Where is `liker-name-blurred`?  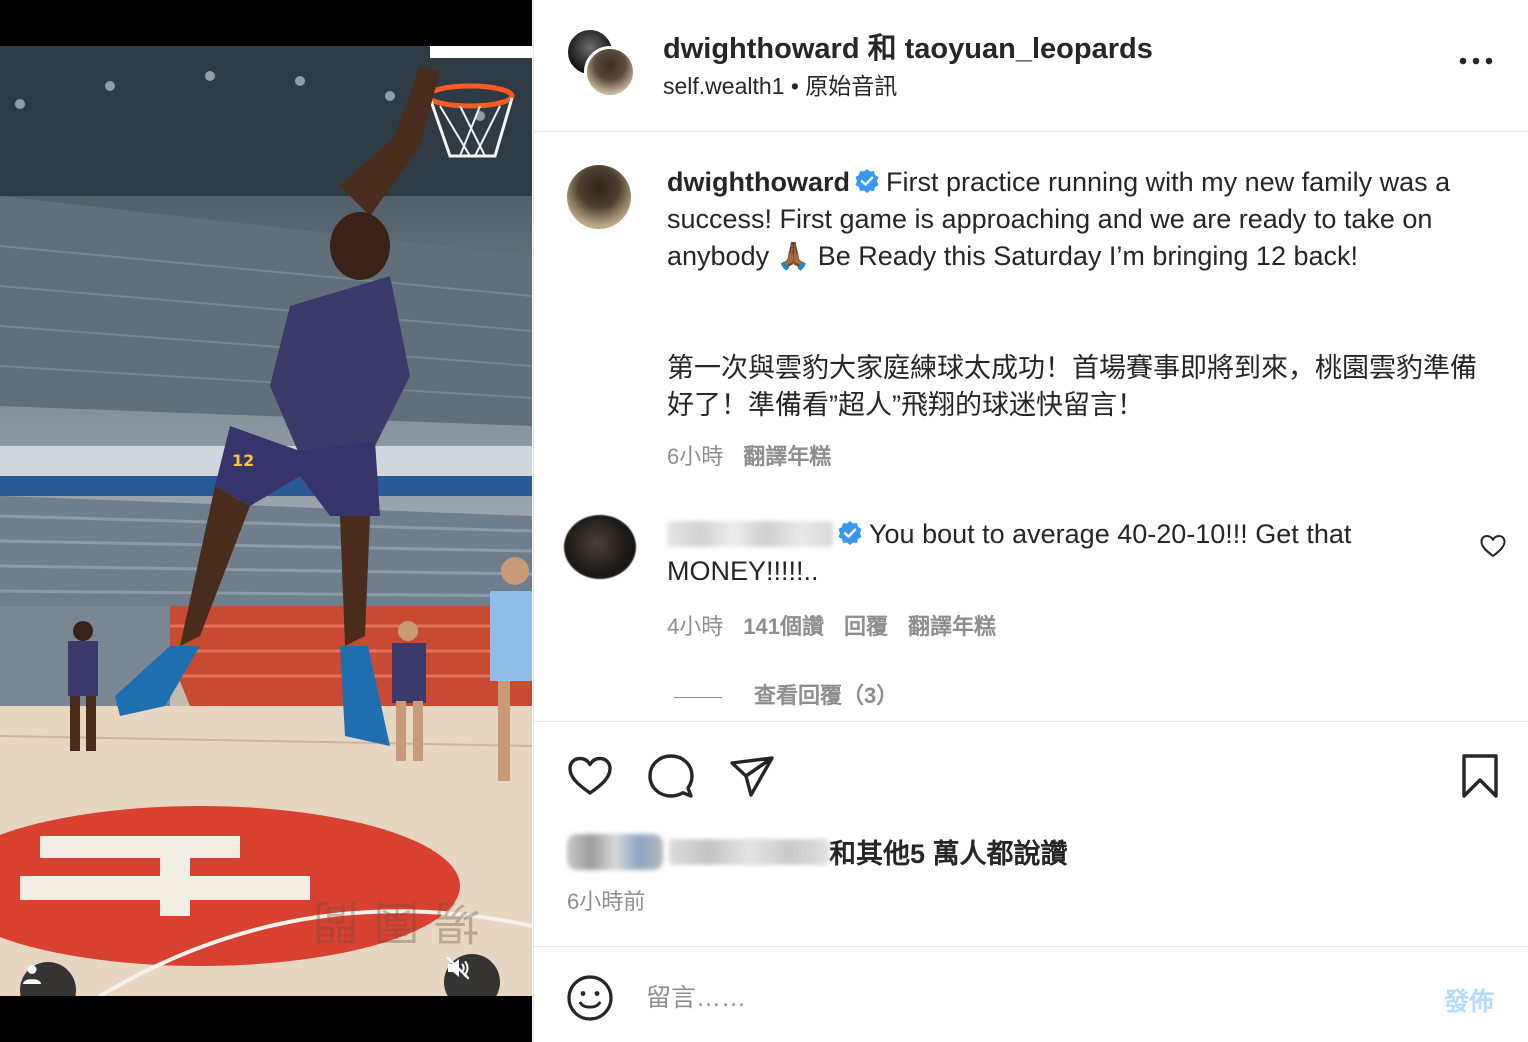 liker-name-blurred is located at coordinates (749, 851).